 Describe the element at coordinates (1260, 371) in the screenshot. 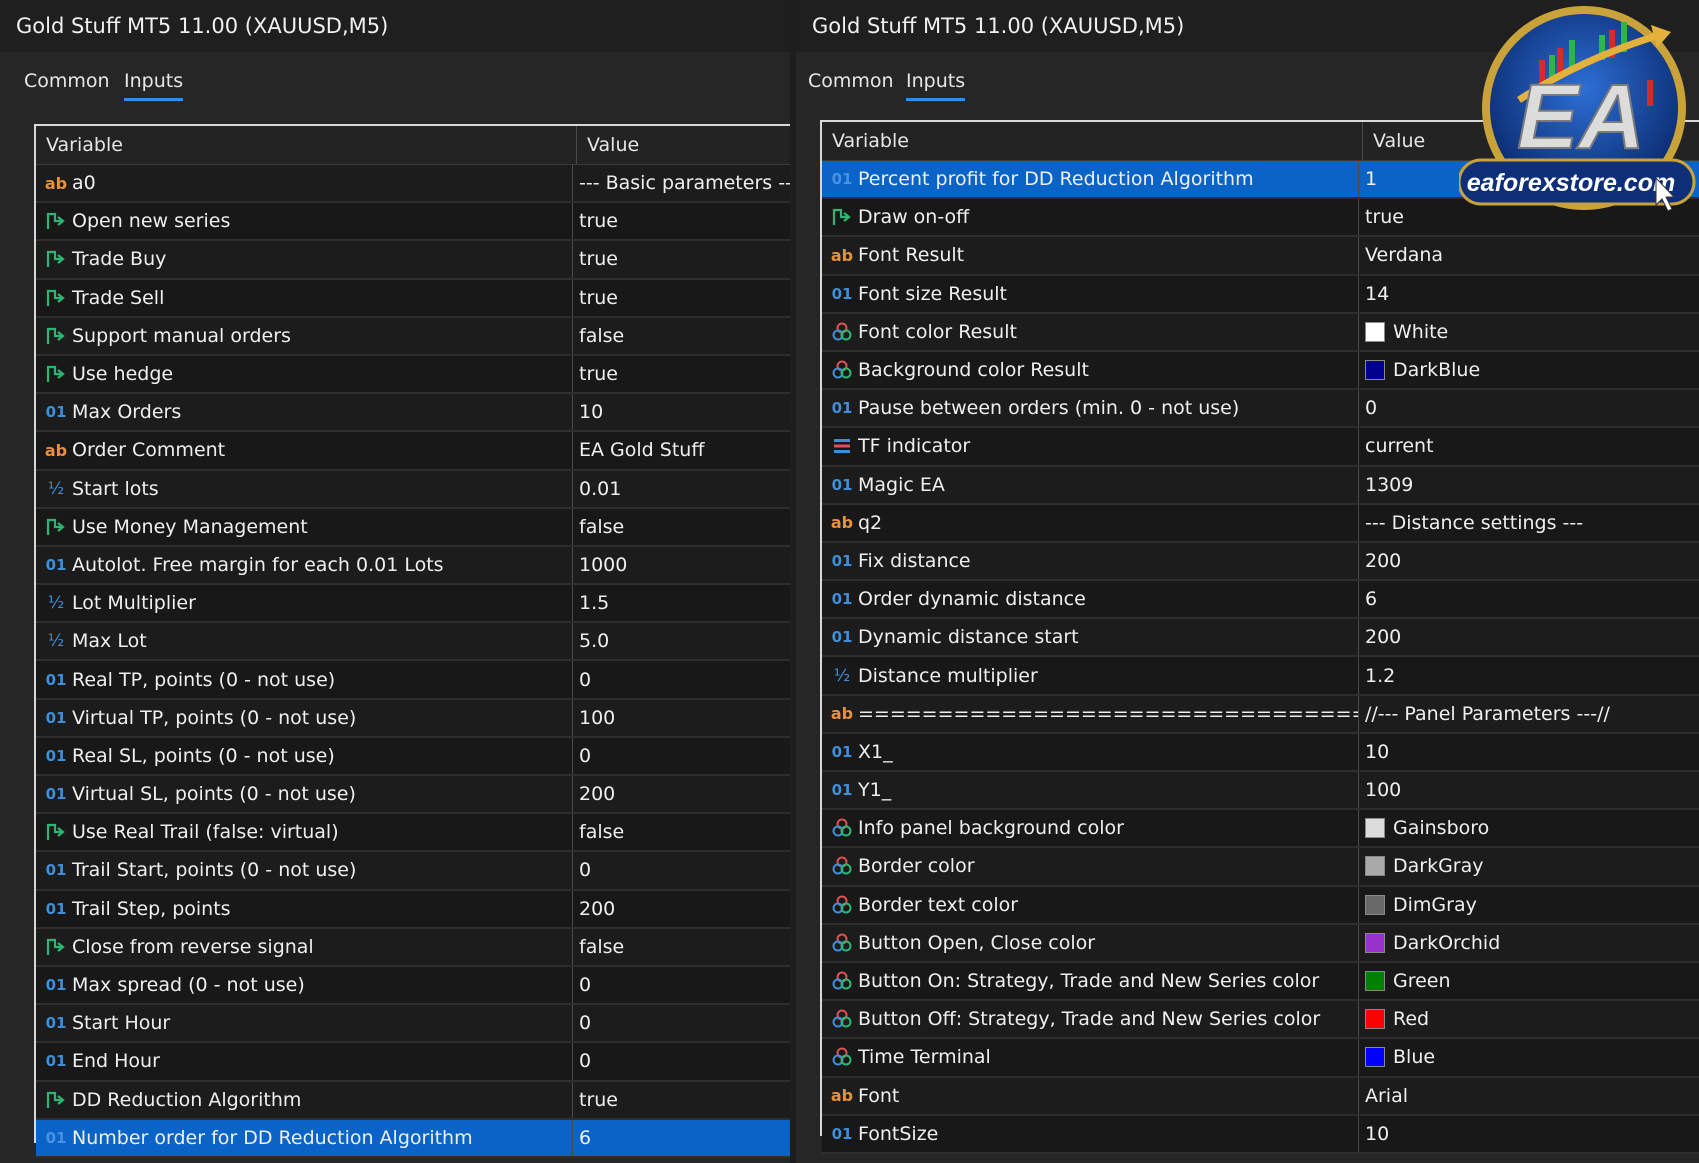

I see `table-row: Background color Result DarkBlue` at that location.